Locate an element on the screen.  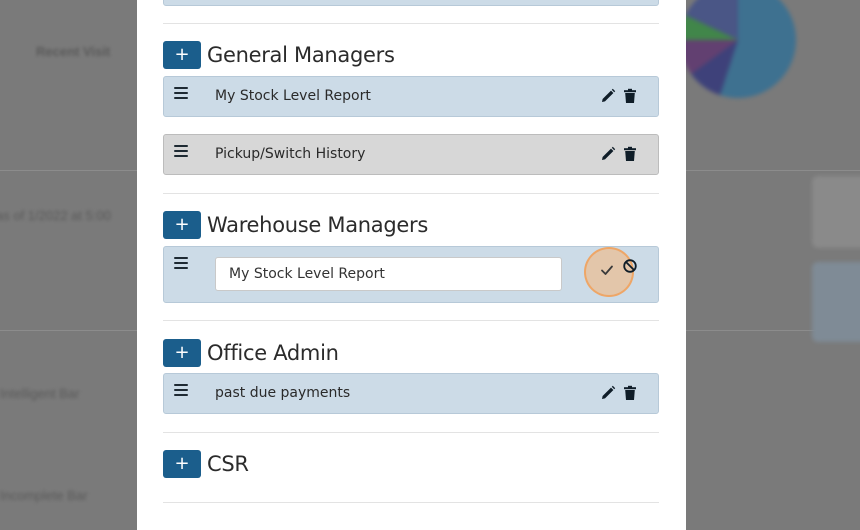
group-header-office-admin: + Office Admin is located at coordinates (251, 353).